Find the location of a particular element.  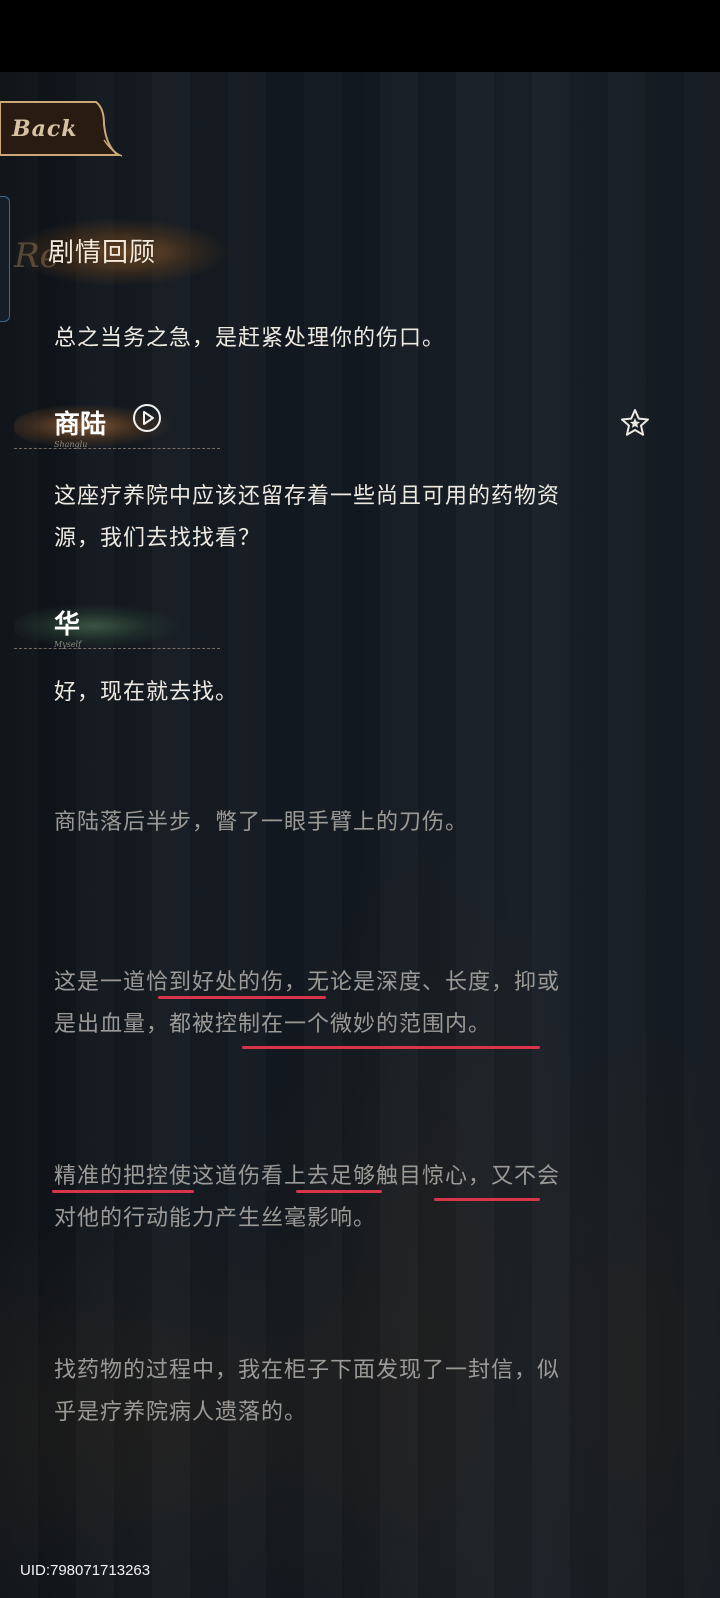

side-tab-handle is located at coordinates (5, 259).